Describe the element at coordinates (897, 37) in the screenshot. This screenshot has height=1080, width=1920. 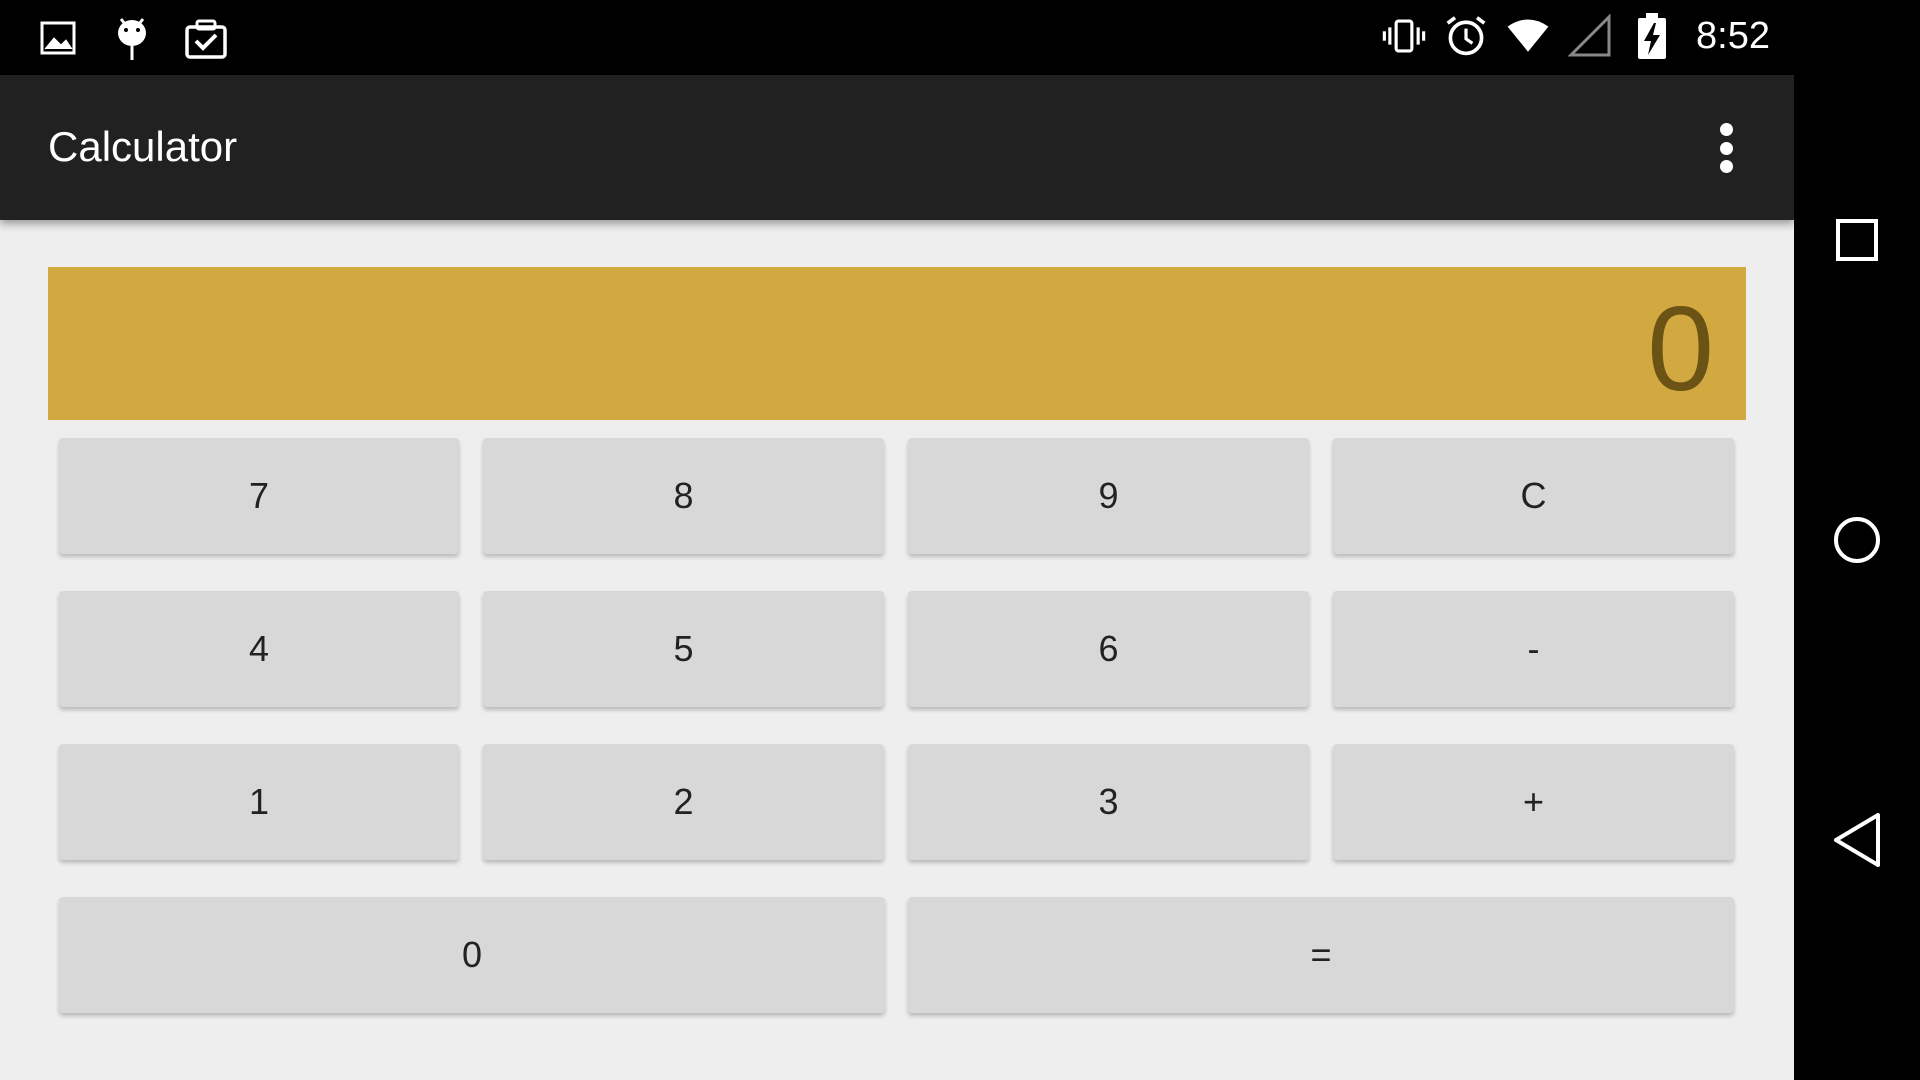
I see `status-bar: 8:52` at that location.